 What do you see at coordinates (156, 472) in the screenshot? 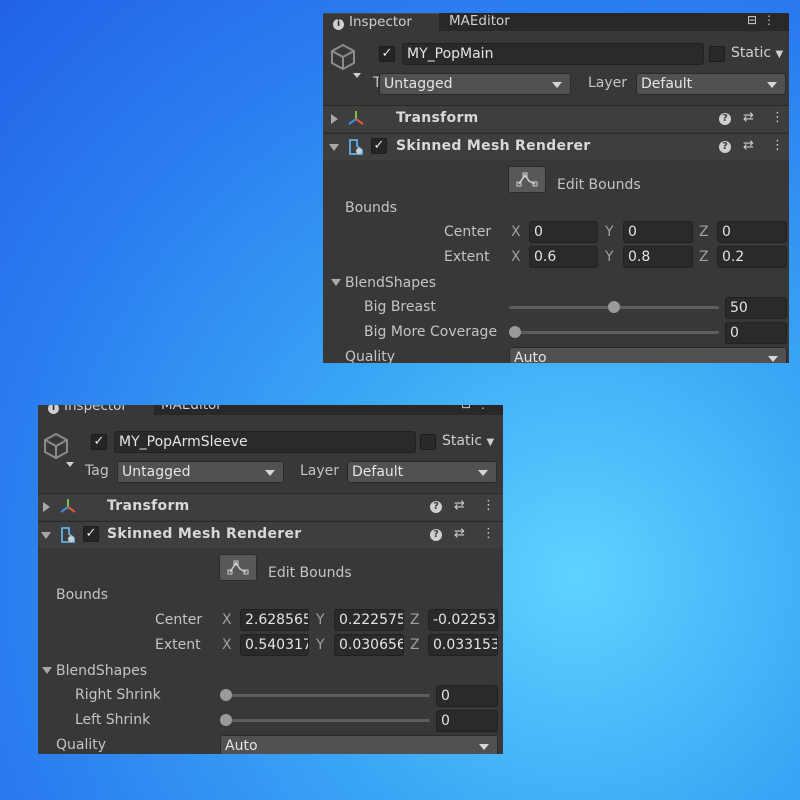
I see `tag-value: Untagged` at bounding box center [156, 472].